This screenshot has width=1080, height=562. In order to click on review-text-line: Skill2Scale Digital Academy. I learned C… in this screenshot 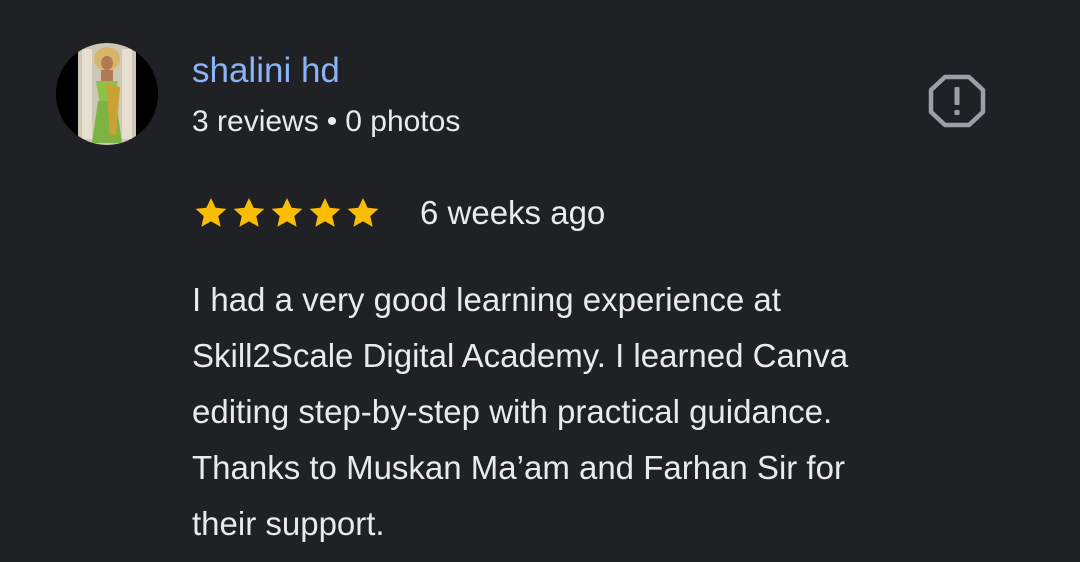, I will do `click(520, 355)`.